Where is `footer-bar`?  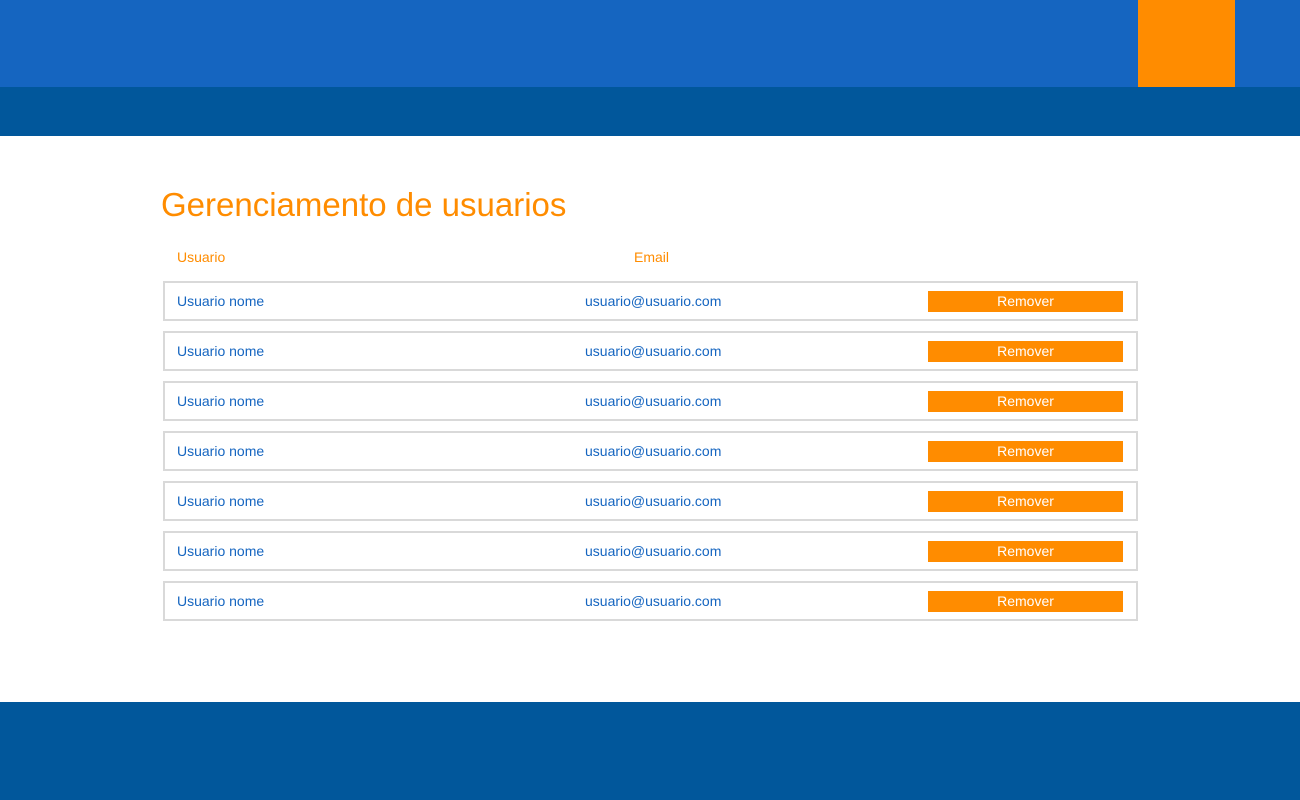
footer-bar is located at coordinates (650, 751).